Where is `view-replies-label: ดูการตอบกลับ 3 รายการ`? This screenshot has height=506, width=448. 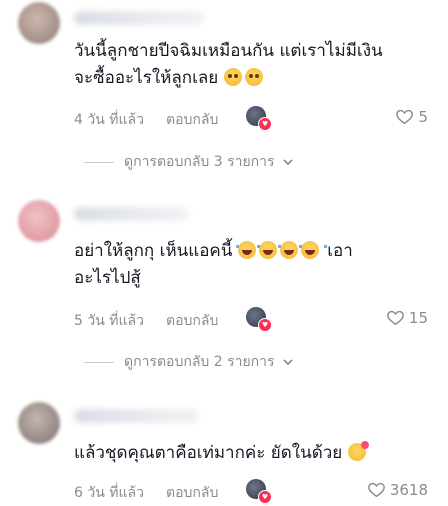
view-replies-label: ดูการตอบกลับ 3 รายการ is located at coordinates (199, 162).